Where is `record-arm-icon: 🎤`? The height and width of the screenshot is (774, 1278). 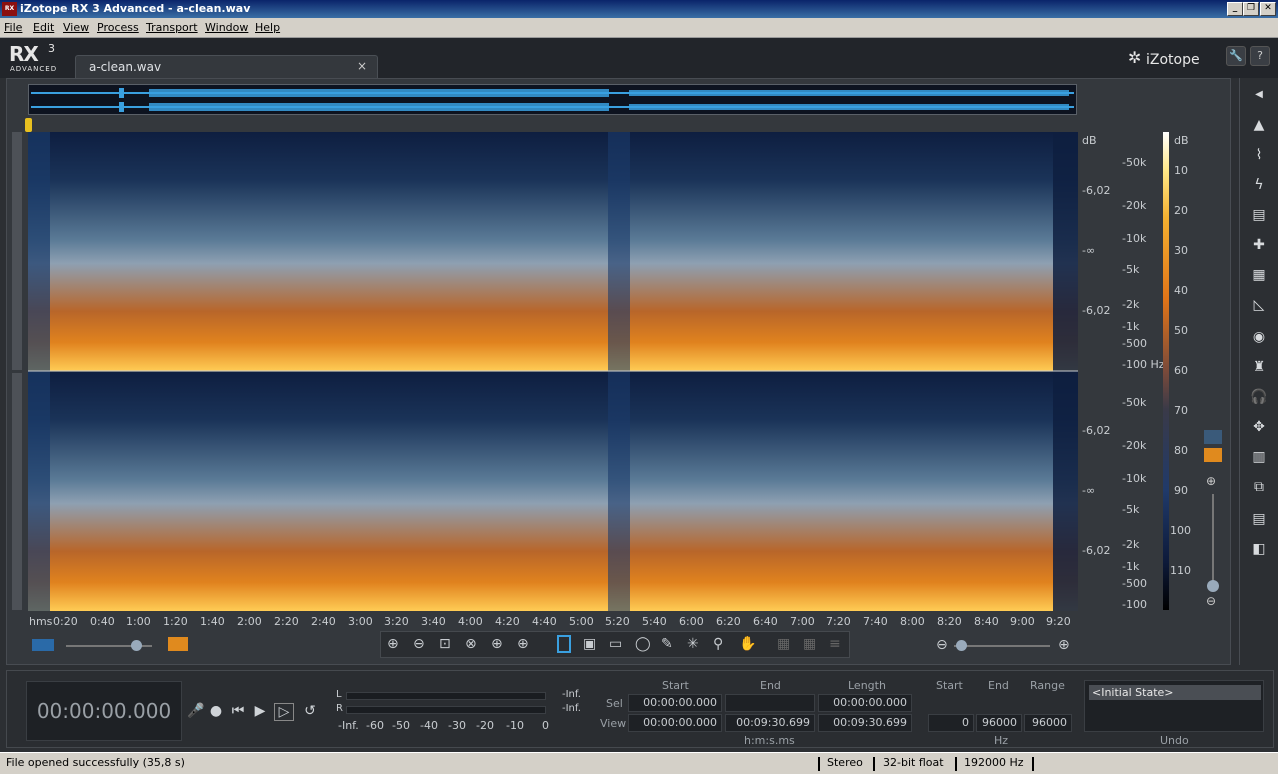
record-arm-icon: 🎤 is located at coordinates (196, 712).